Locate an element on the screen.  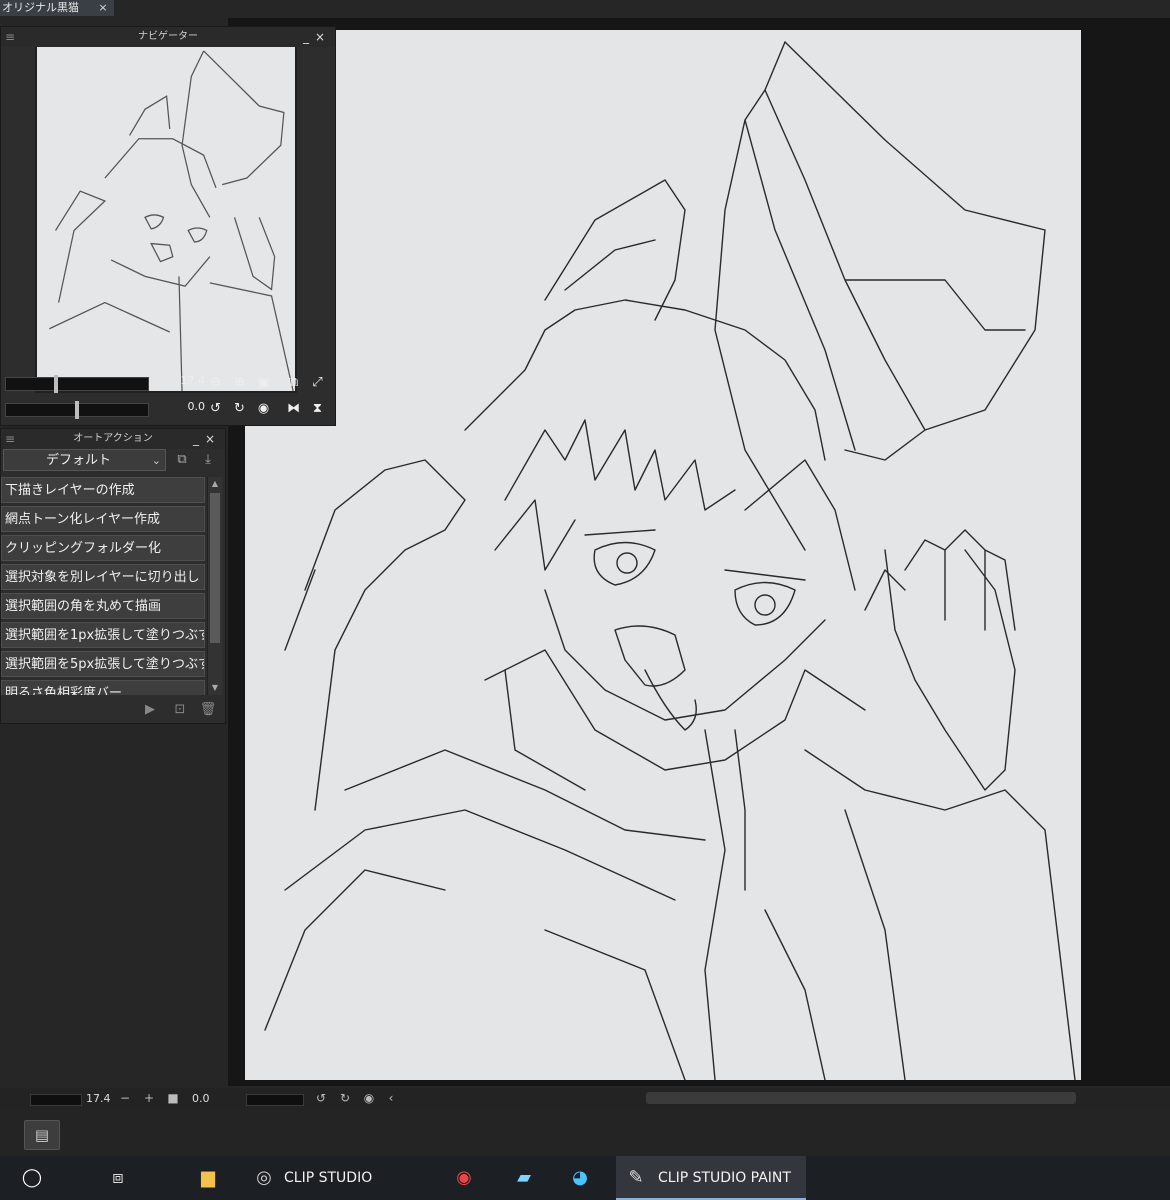
rotate-slider is located at coordinates (77, 410).